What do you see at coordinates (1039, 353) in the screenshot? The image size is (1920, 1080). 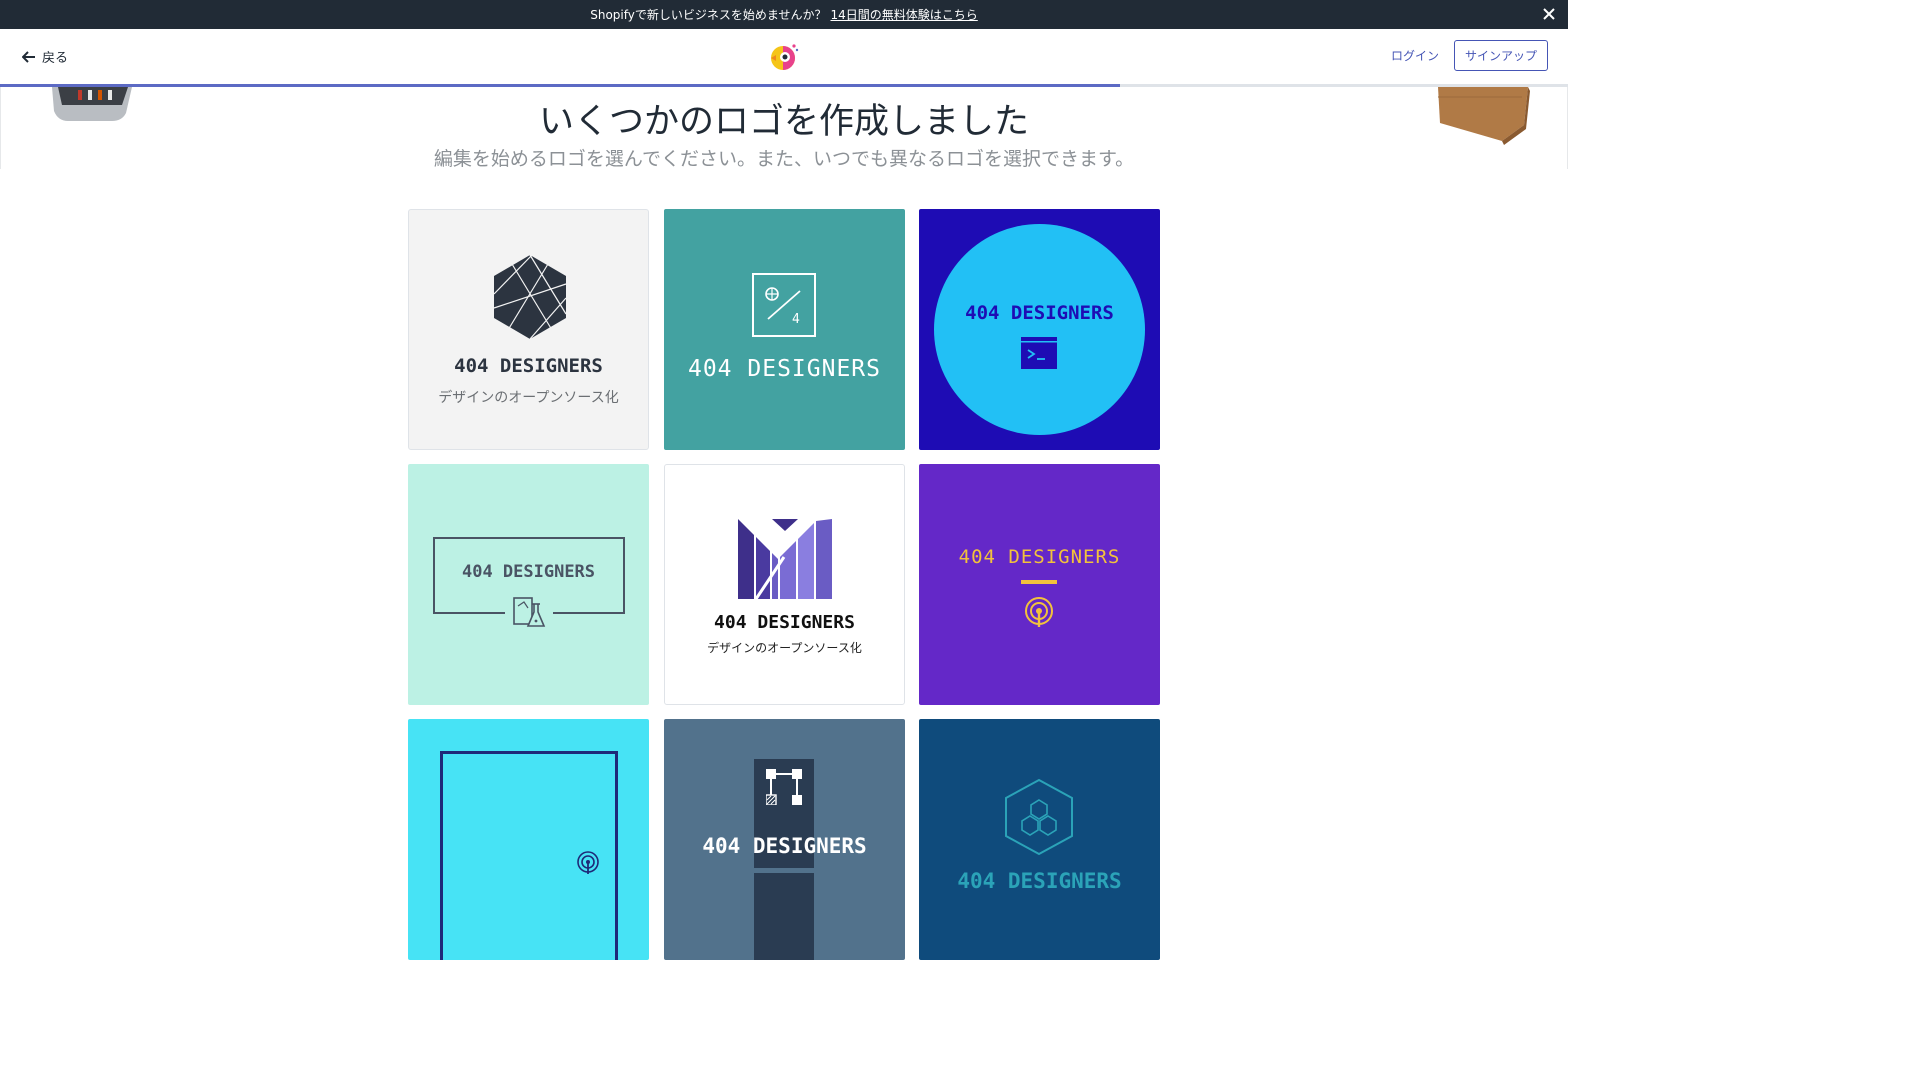 I see `terminal-window-icon` at bounding box center [1039, 353].